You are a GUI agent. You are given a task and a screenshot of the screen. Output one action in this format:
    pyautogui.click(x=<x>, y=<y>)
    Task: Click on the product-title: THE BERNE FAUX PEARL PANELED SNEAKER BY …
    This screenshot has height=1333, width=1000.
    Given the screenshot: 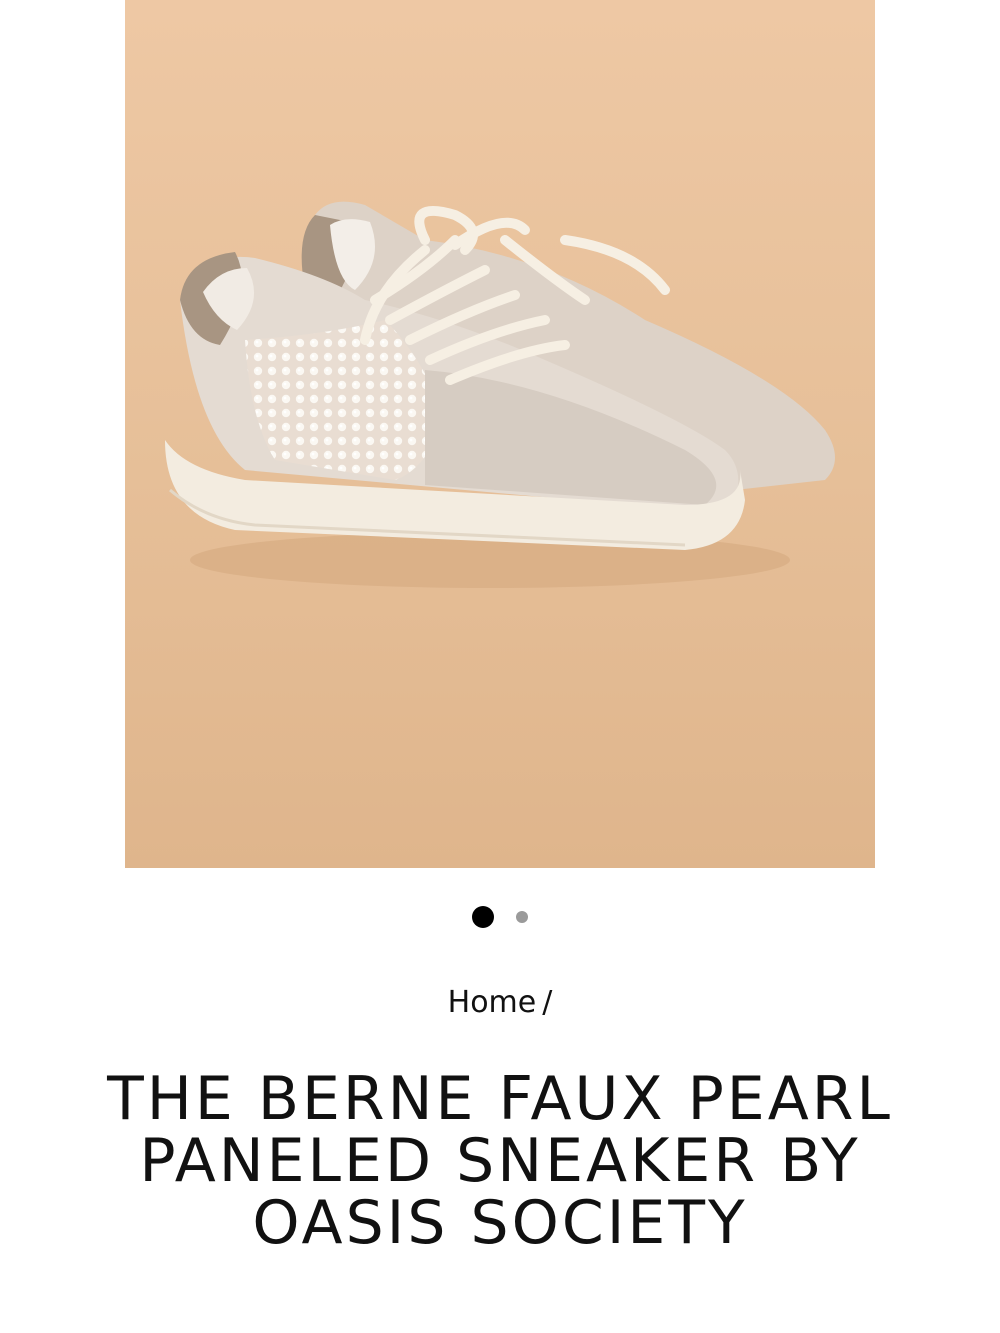 What is the action you would take?
    pyautogui.click(x=500, y=1161)
    